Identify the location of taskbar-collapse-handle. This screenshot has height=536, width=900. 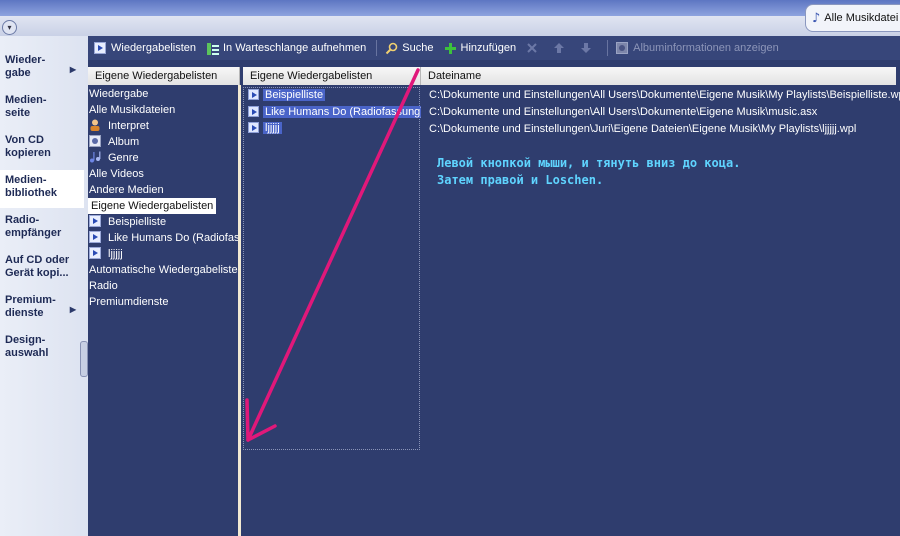
(84, 359).